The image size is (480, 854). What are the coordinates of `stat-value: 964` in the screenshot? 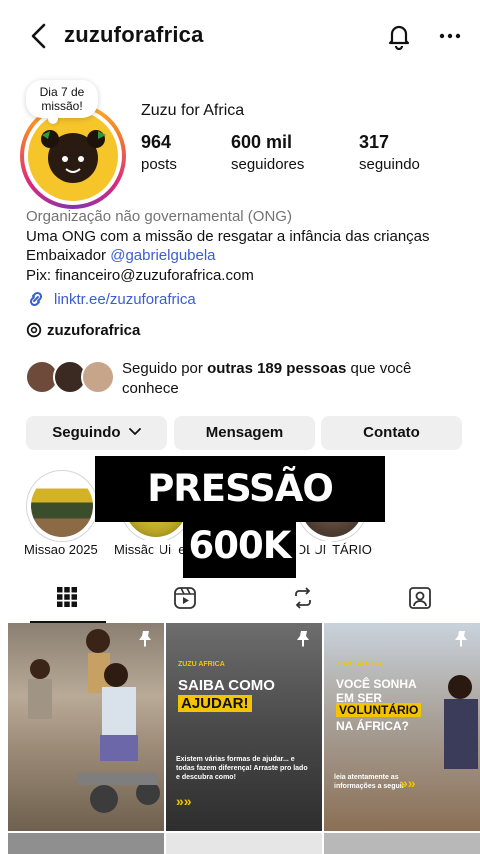 It's located at (156, 142).